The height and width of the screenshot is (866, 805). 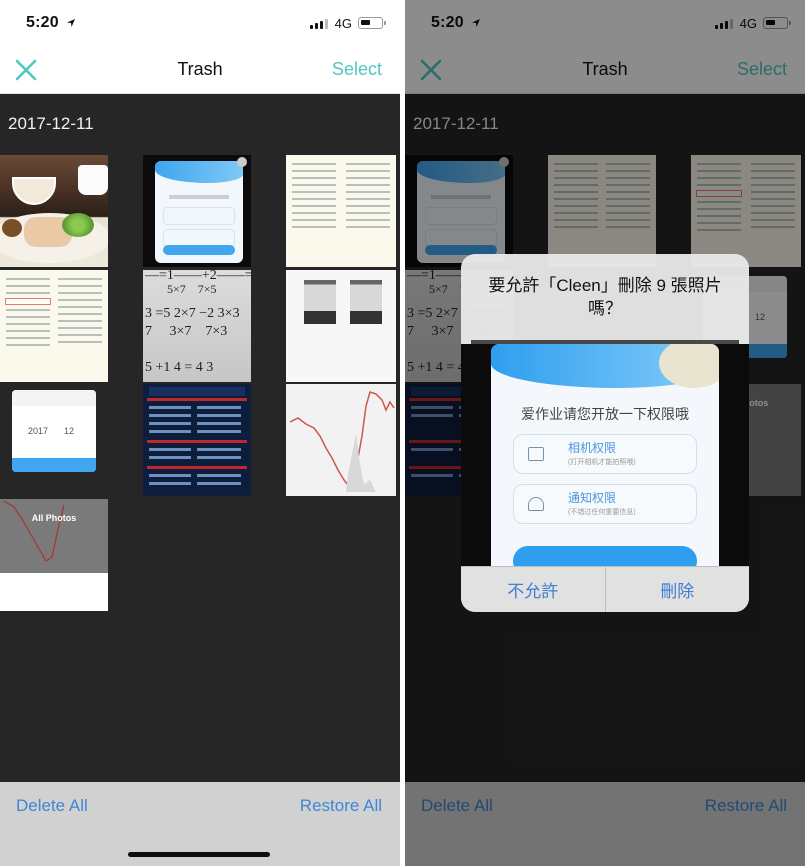 What do you see at coordinates (536, 454) in the screenshot?
I see `camera-icon` at bounding box center [536, 454].